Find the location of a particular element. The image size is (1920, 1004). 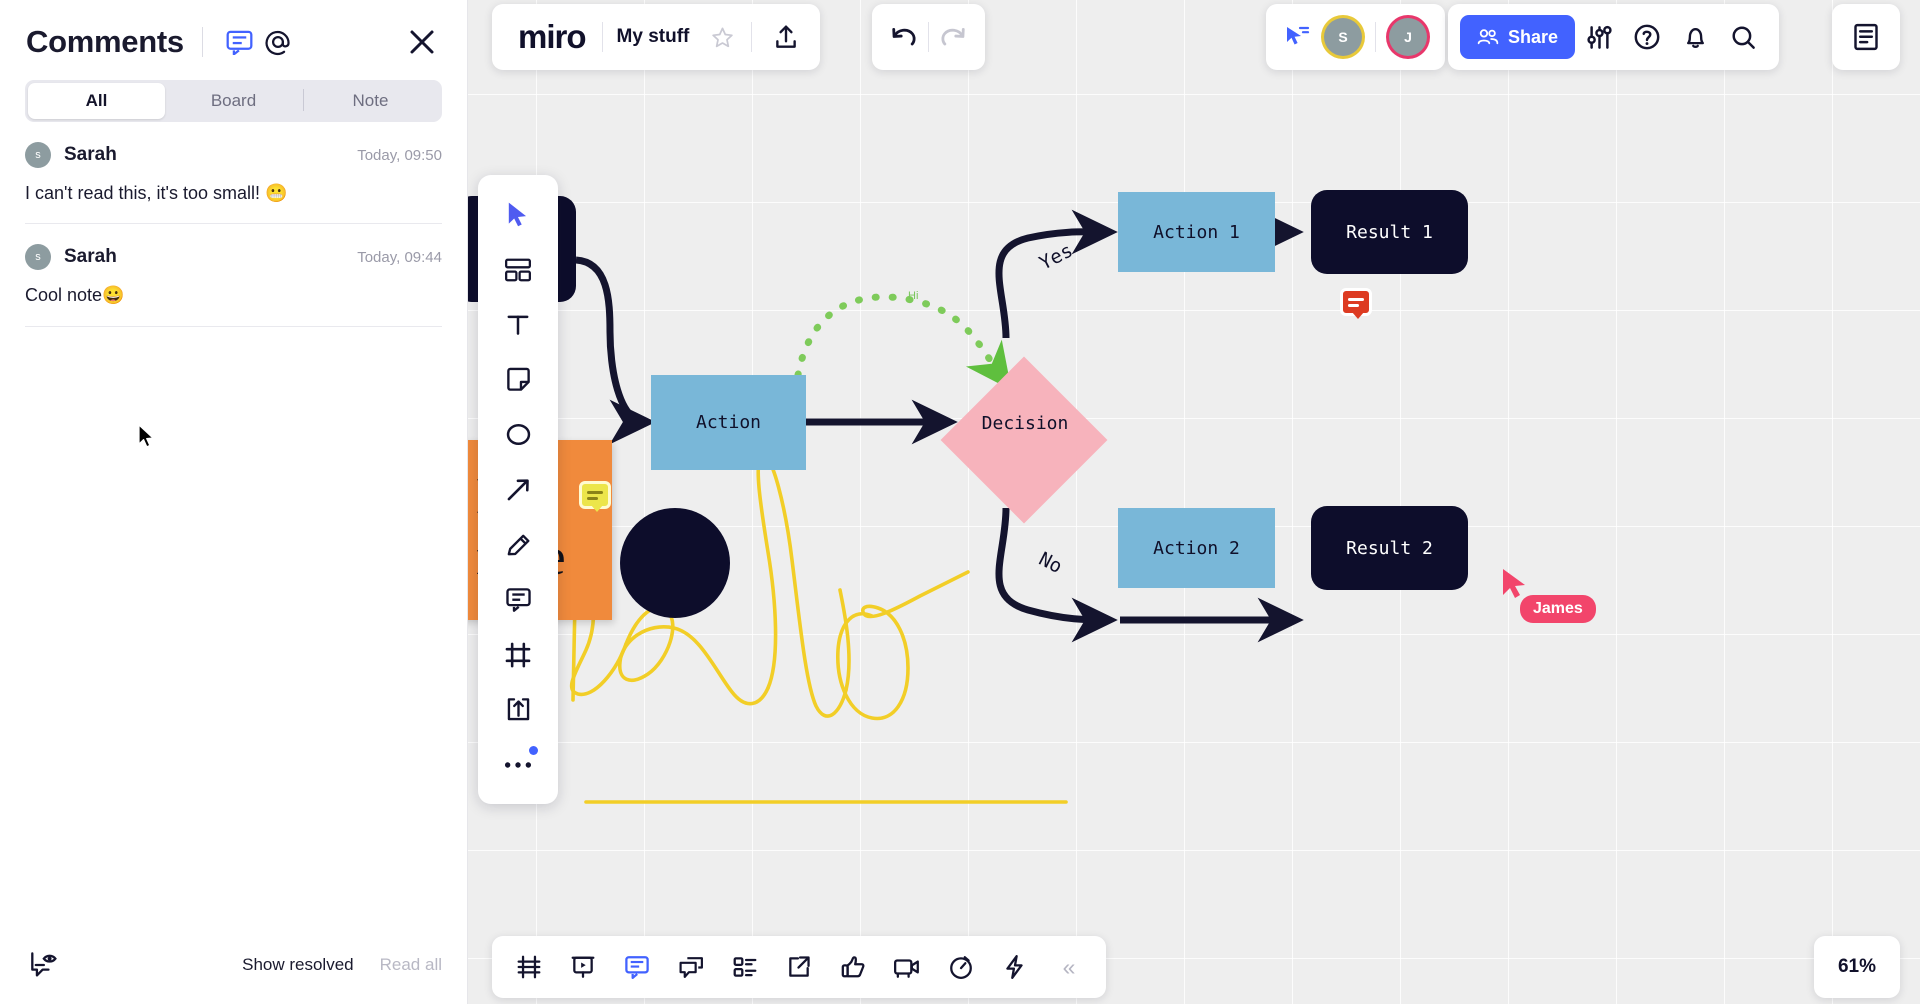

presence-bar: S J is located at coordinates (1355, 37).